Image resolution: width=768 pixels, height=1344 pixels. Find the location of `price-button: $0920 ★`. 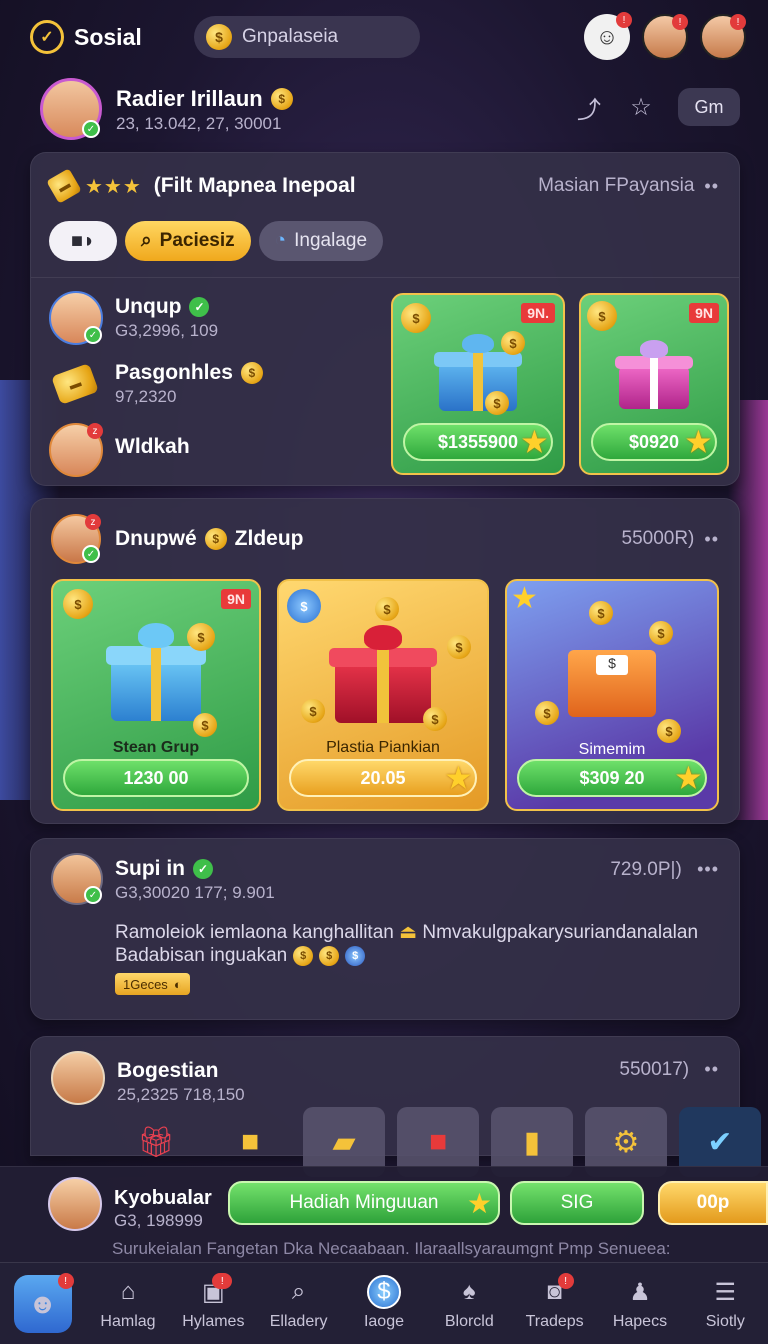

price-button: $0920 ★ is located at coordinates (654, 442).